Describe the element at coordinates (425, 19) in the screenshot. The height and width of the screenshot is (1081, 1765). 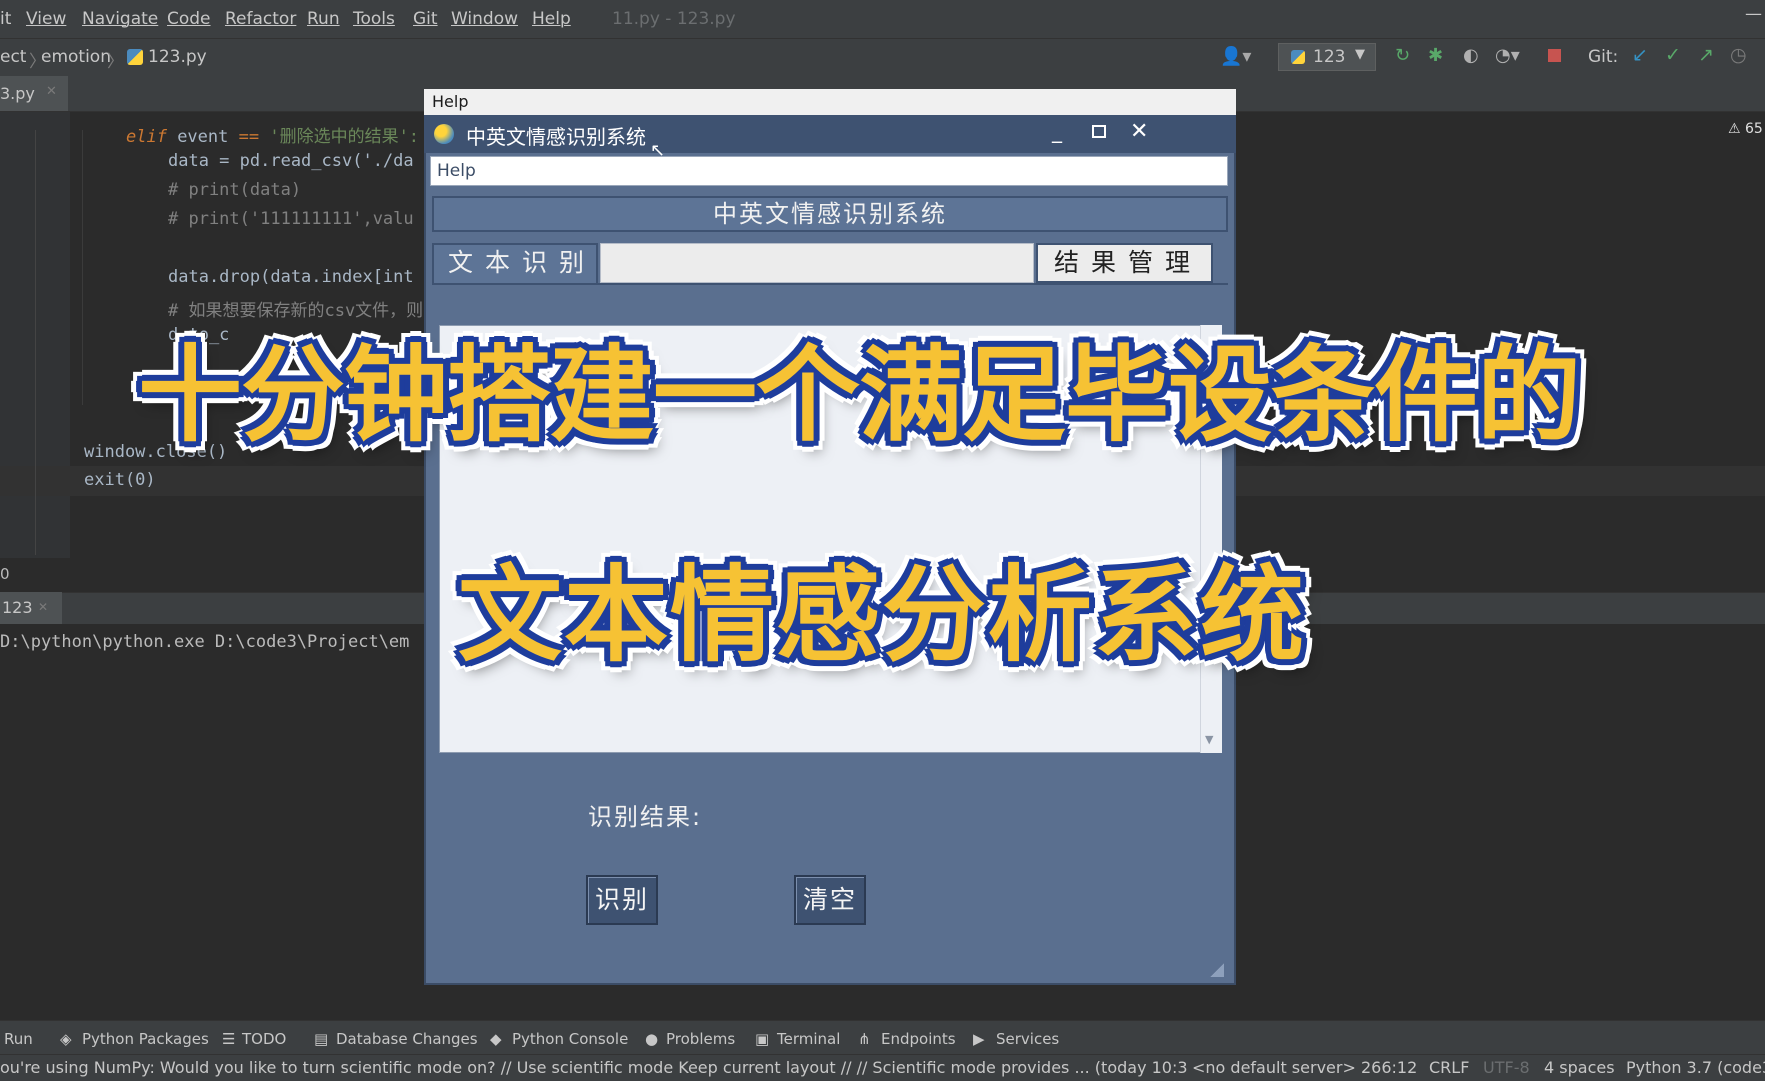
I see `menu-git: Git` at that location.